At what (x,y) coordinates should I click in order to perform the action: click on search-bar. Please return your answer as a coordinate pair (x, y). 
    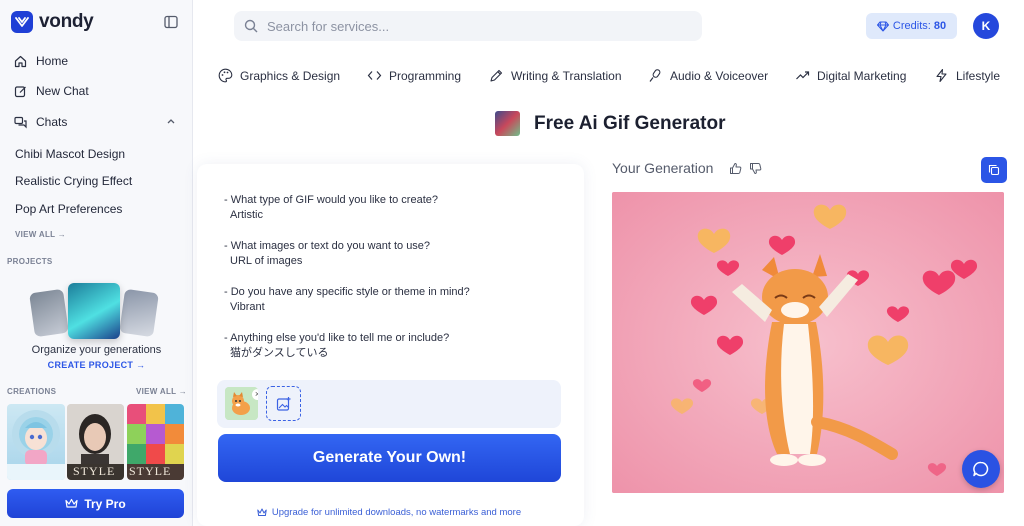
    Looking at the image, I should click on (468, 26).